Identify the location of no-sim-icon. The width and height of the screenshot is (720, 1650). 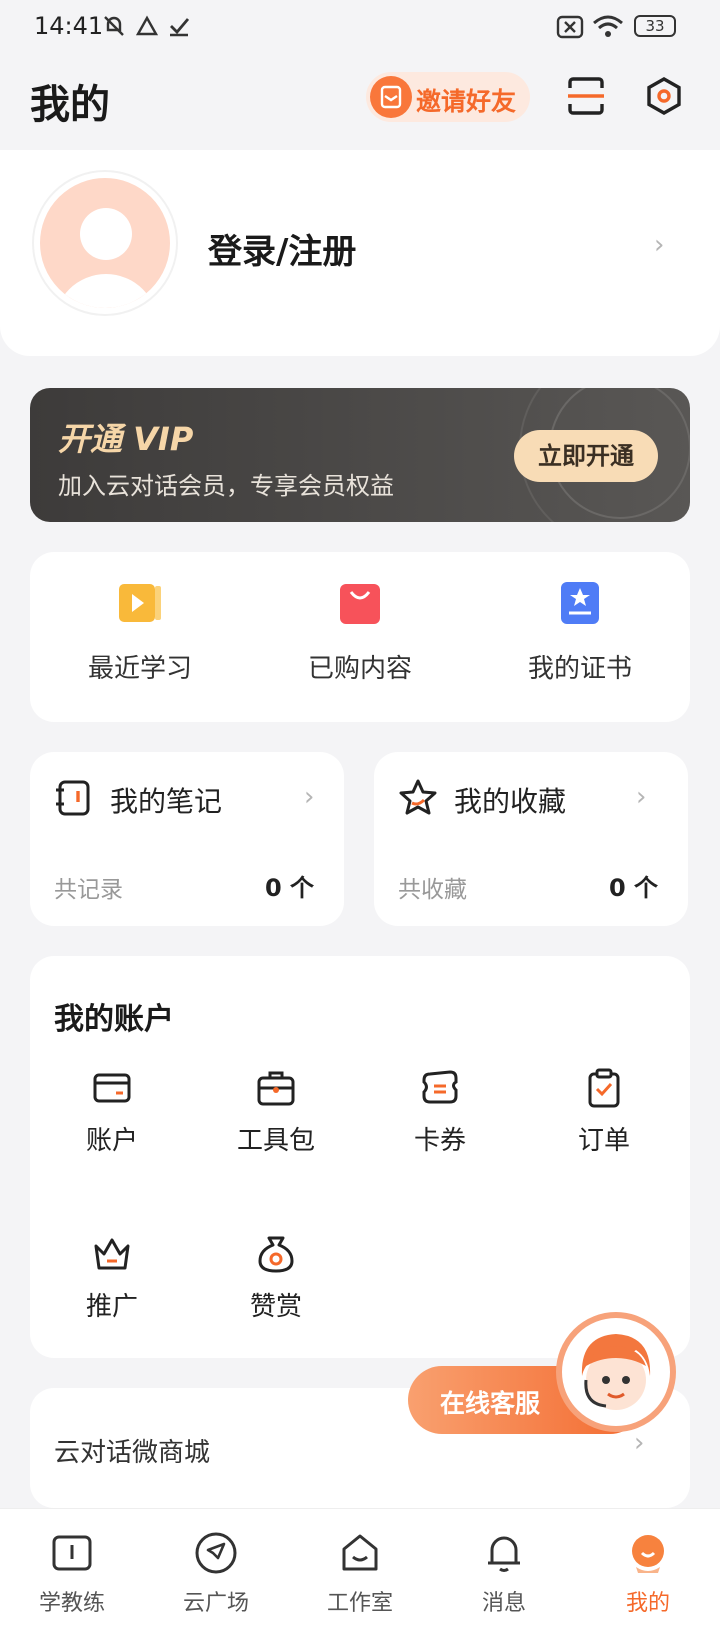
(570, 27).